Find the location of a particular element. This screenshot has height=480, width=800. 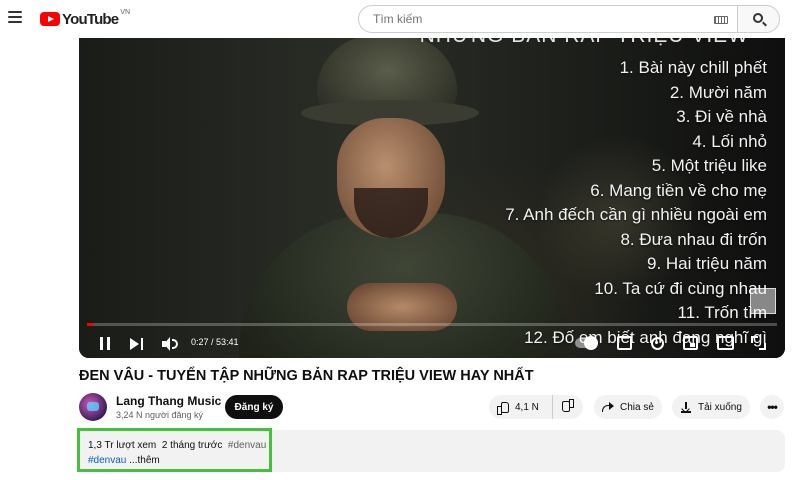

thumbs-up-icon is located at coordinates (503, 408).